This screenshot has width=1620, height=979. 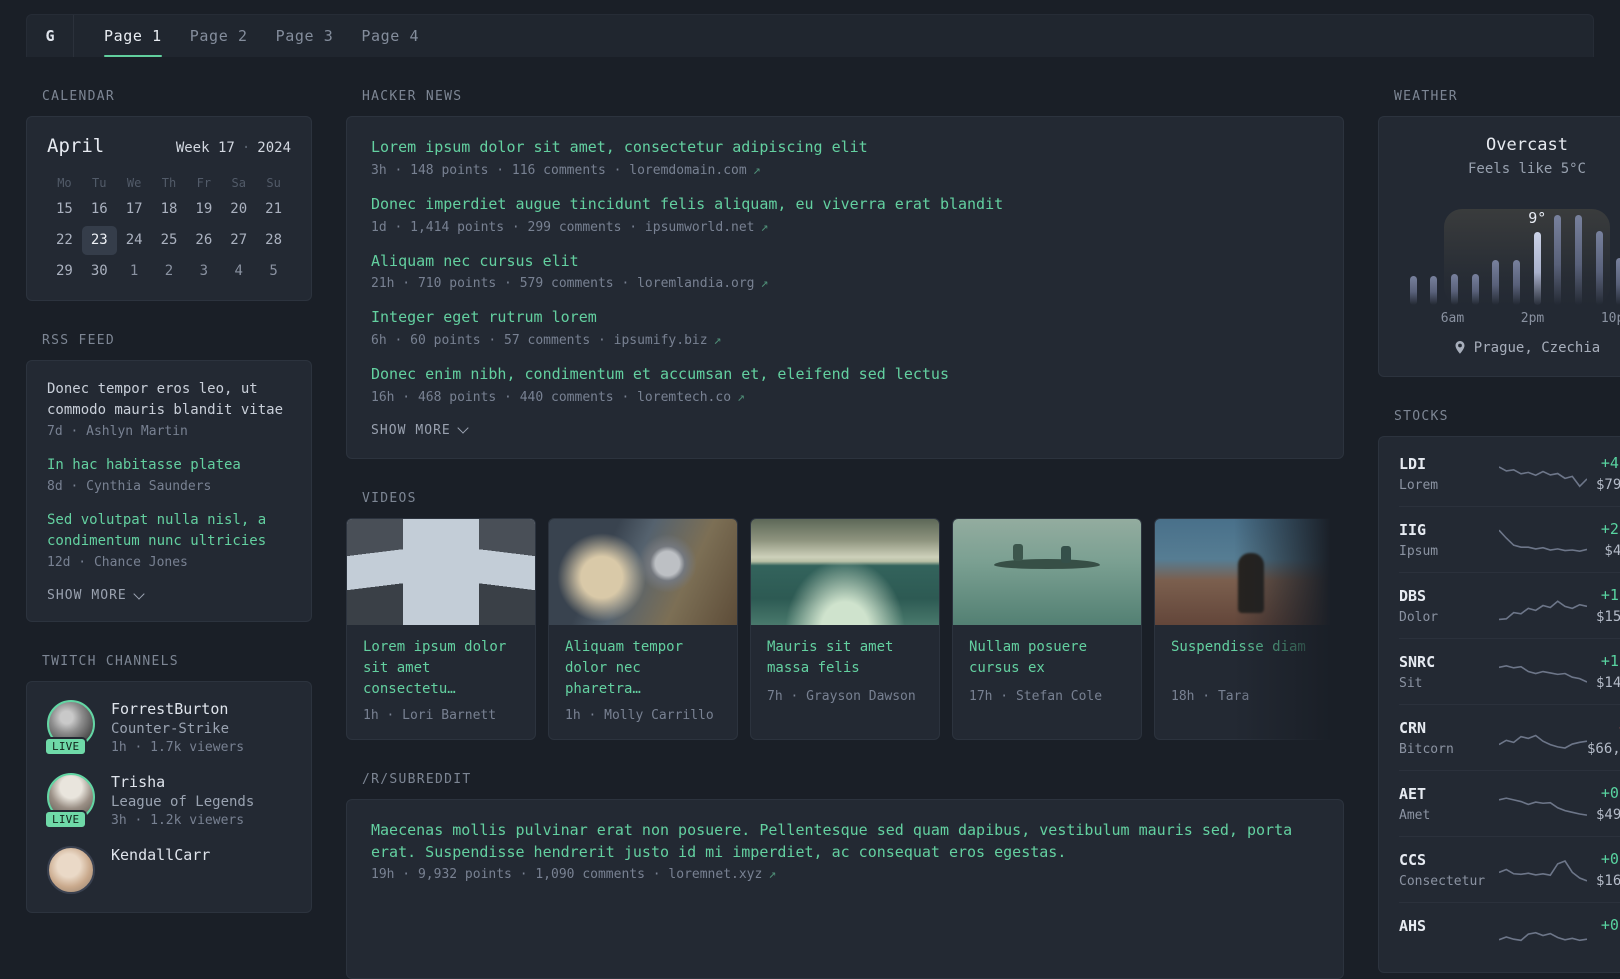 I want to click on page-tab: Page 3, so click(x=305, y=36).